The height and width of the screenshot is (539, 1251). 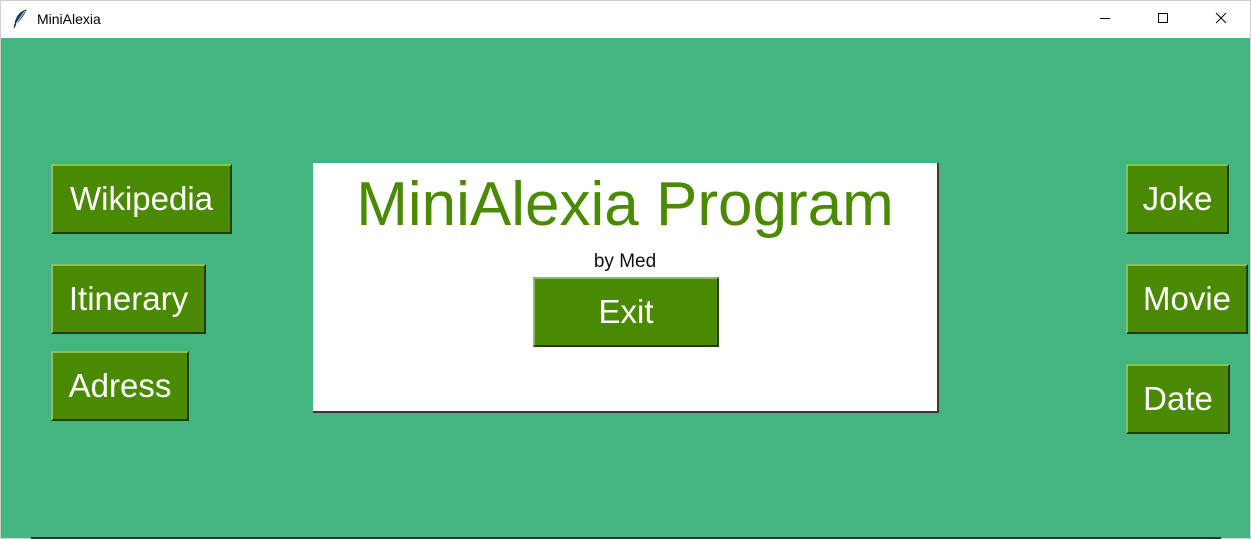 What do you see at coordinates (1187, 299) in the screenshot?
I see `movie-button: Movie` at bounding box center [1187, 299].